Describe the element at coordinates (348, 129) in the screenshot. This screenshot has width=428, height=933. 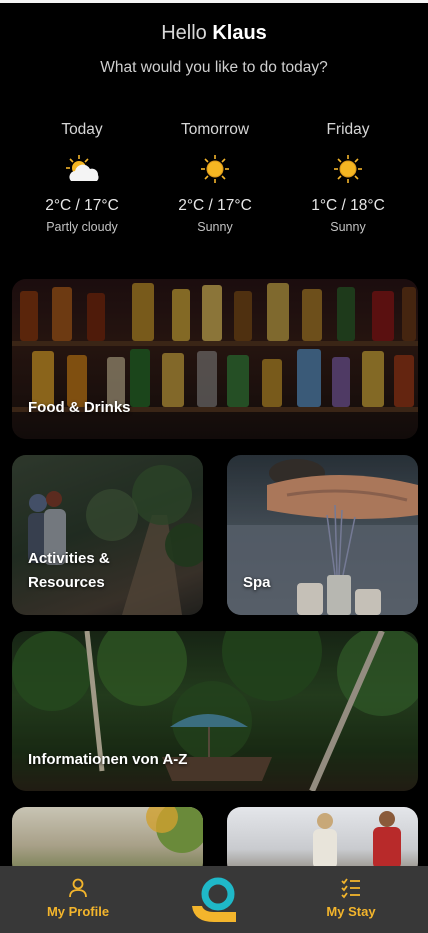
I see `weather-day-label: Friday` at that location.